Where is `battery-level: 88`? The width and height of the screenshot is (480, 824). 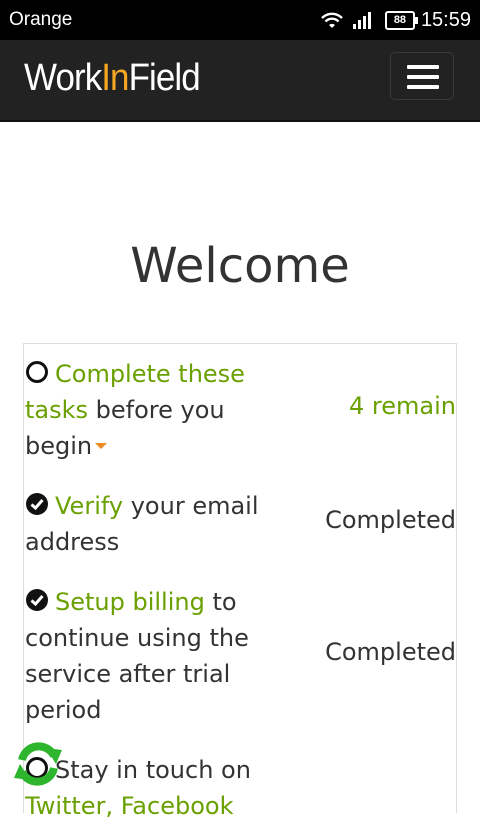 battery-level: 88 is located at coordinates (400, 19).